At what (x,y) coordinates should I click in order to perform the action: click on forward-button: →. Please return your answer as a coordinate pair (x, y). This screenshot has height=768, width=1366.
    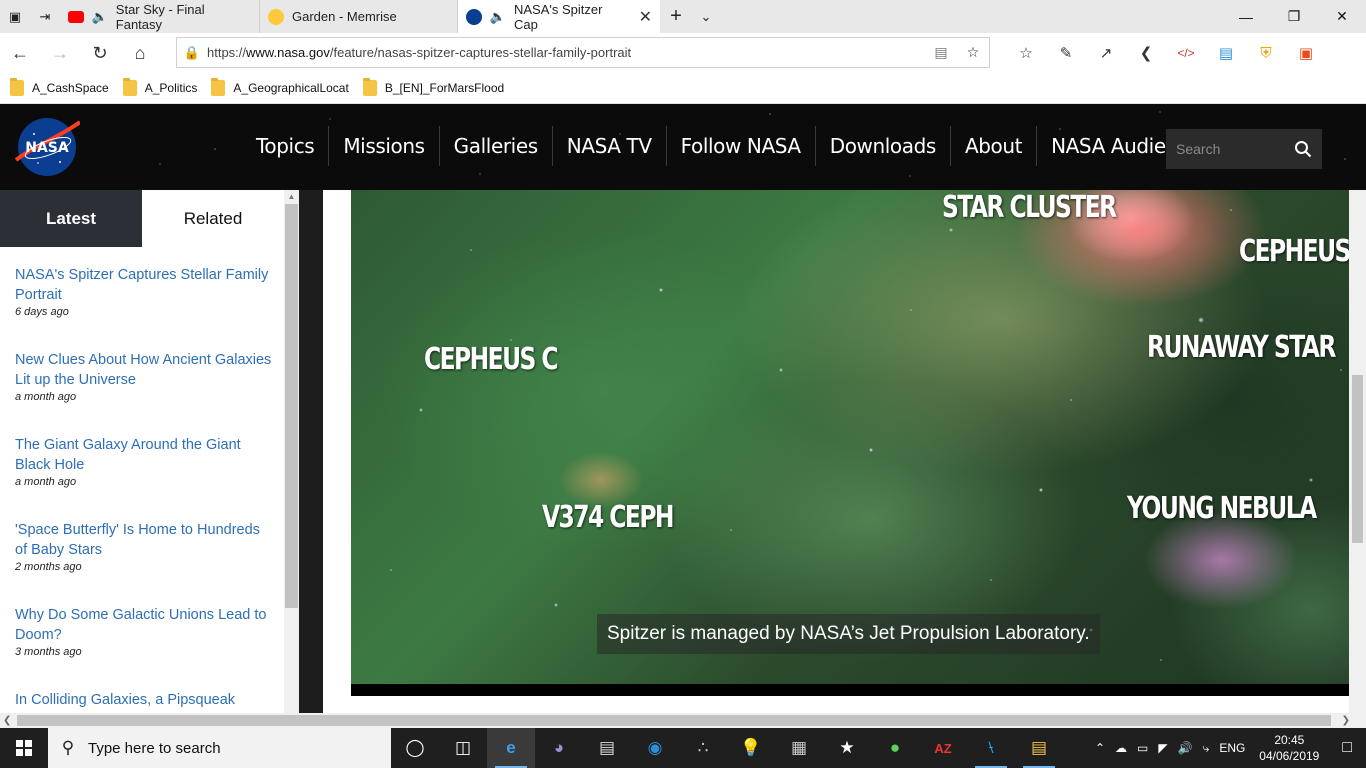
    Looking at the image, I should click on (60, 53).